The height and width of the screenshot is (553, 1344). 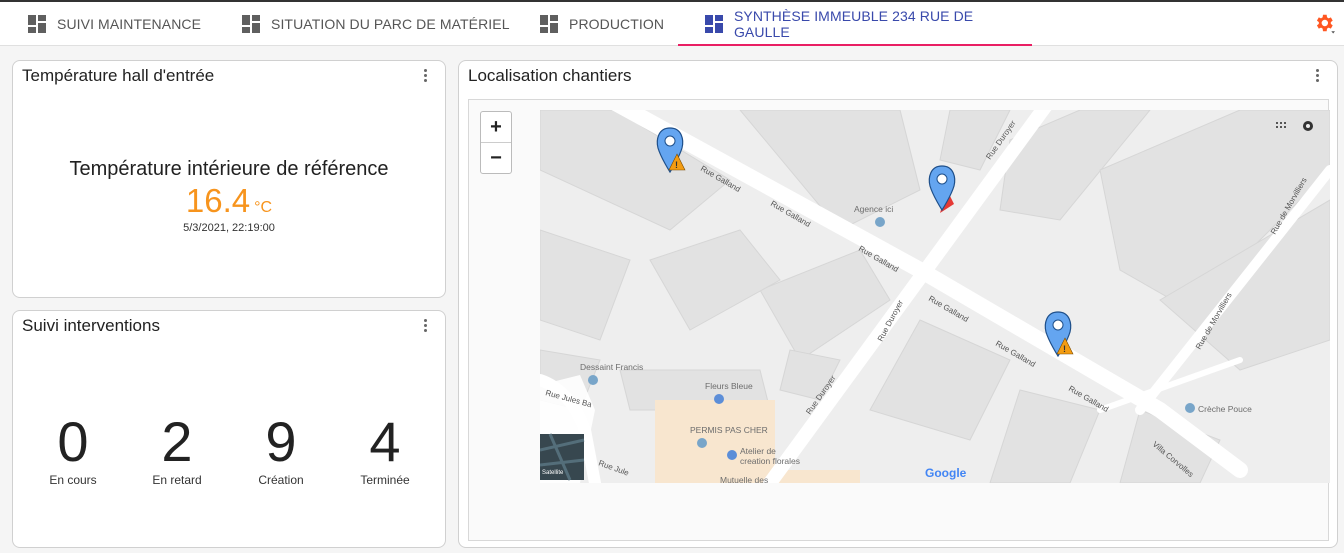 I want to click on card-title: Température hall d'entrée, so click(x=118, y=75).